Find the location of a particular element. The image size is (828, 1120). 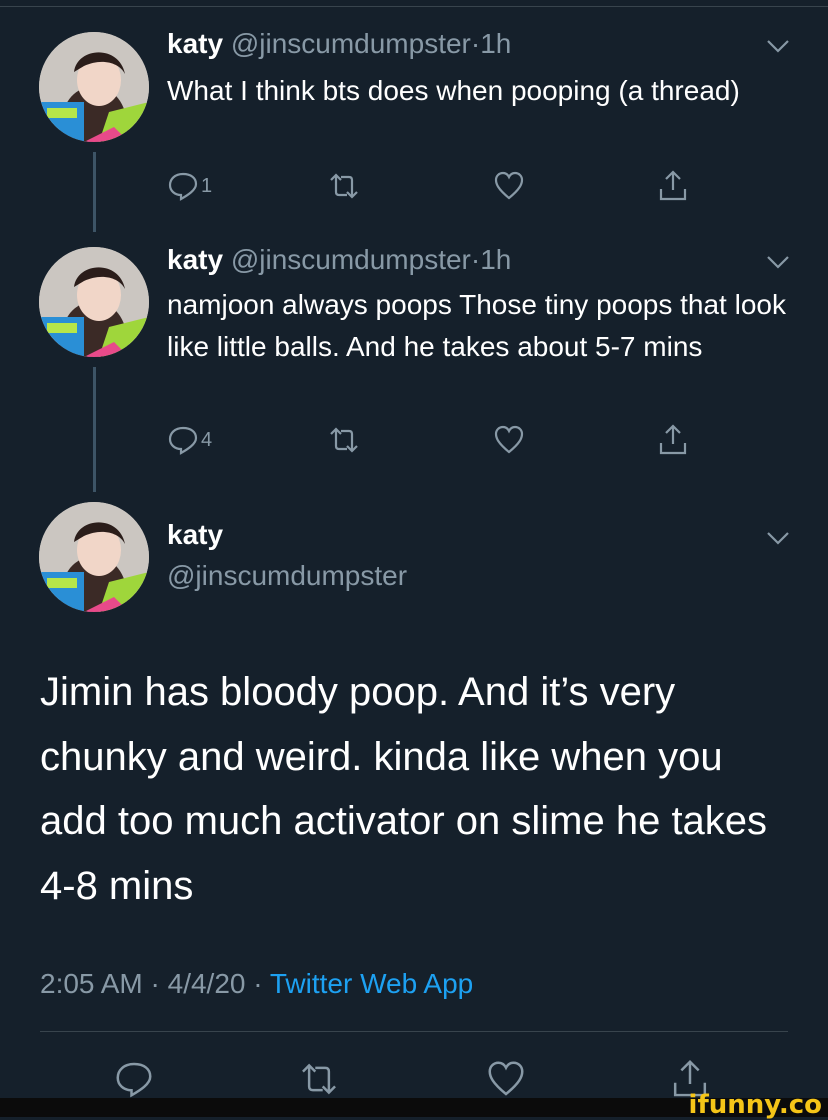

reply-count: 4 is located at coordinates (207, 439).